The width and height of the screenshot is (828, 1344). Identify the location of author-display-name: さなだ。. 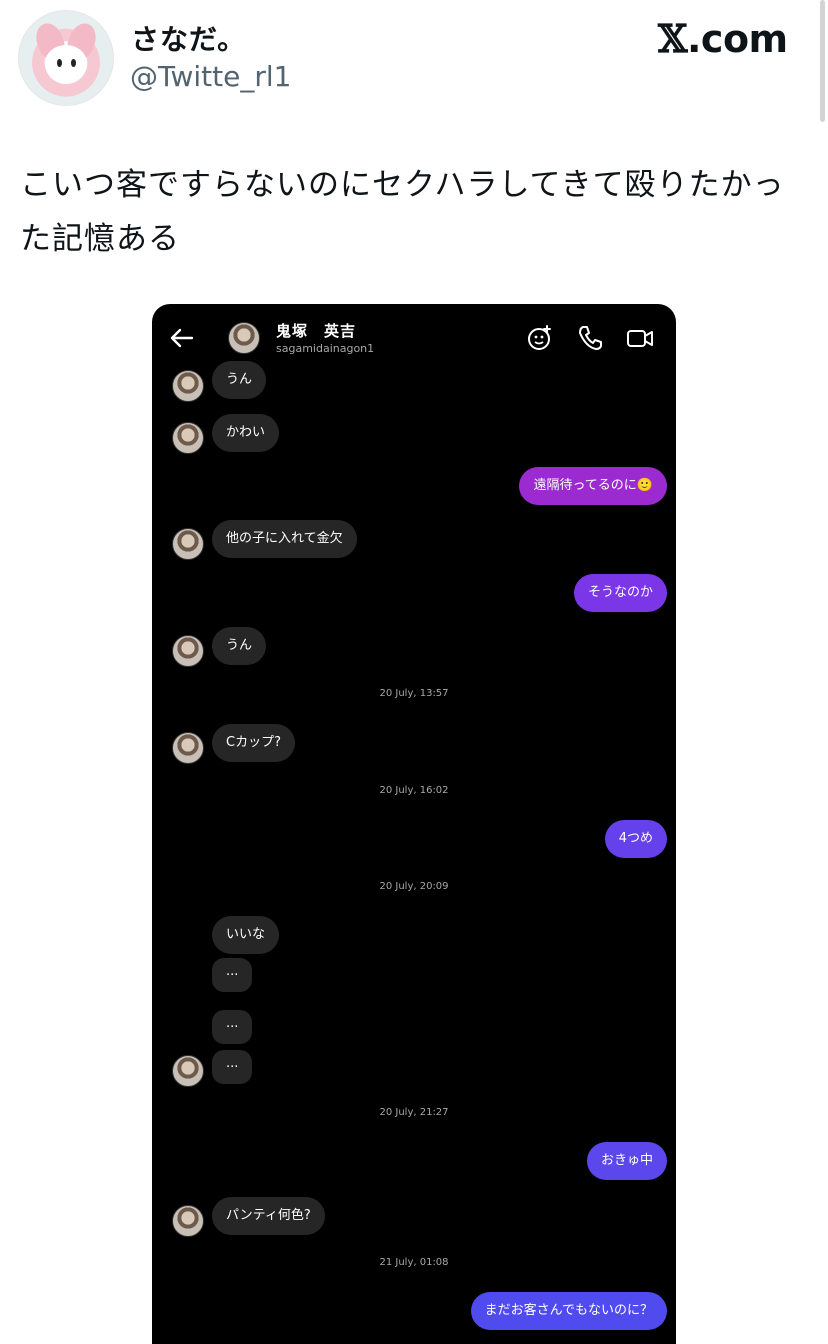
(188, 38).